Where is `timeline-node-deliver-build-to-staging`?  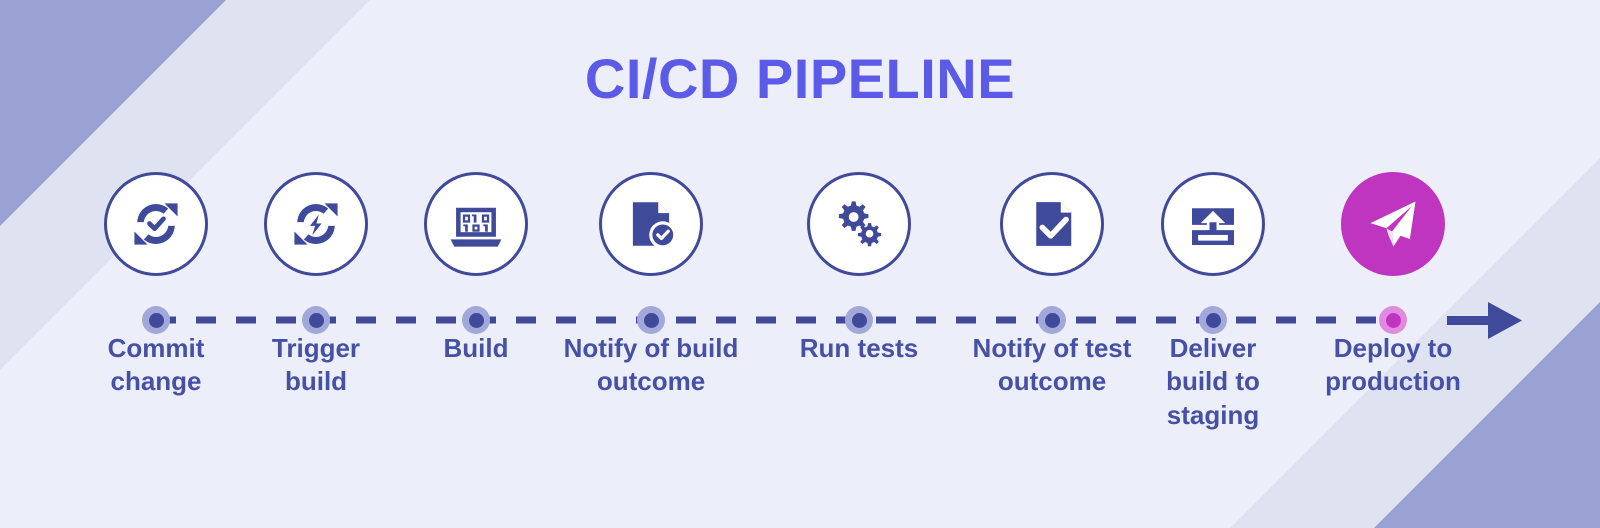 timeline-node-deliver-build-to-staging is located at coordinates (1213, 320).